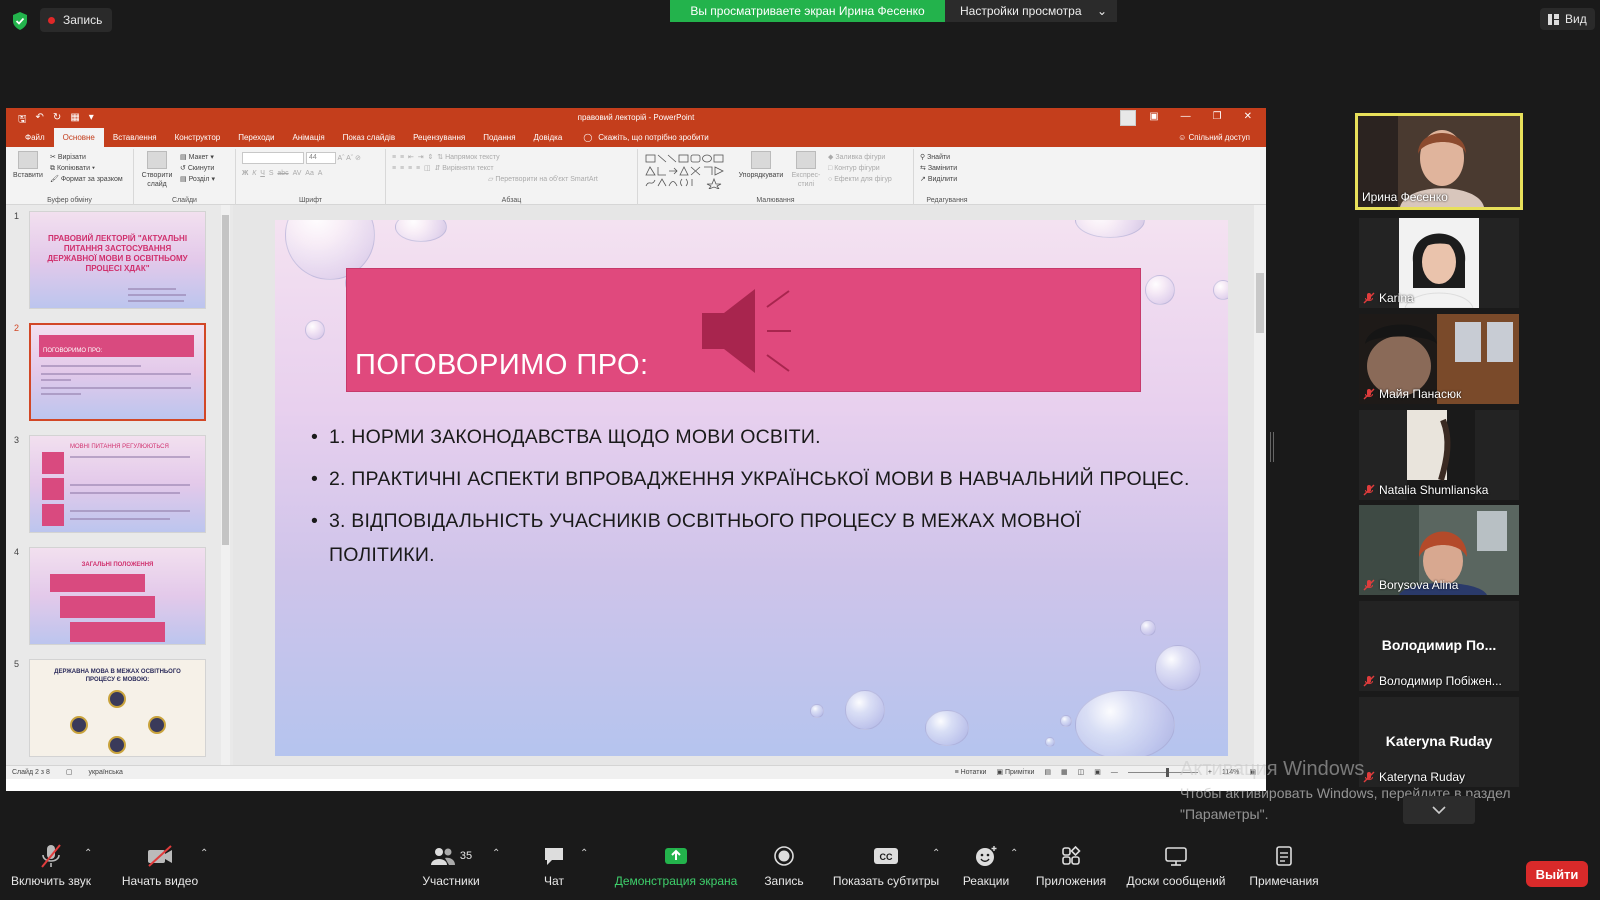  Describe the element at coordinates (687, 171) in the screenshot. I see `shapes-gallery` at that location.